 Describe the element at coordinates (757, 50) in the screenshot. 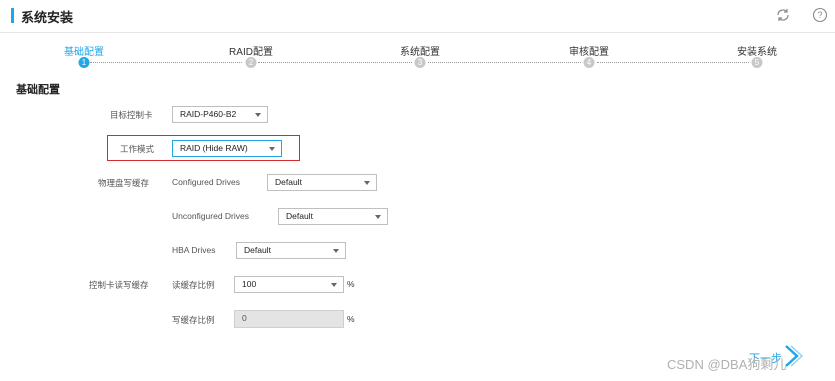

I see `step-label-install-system: 安装系统` at that location.